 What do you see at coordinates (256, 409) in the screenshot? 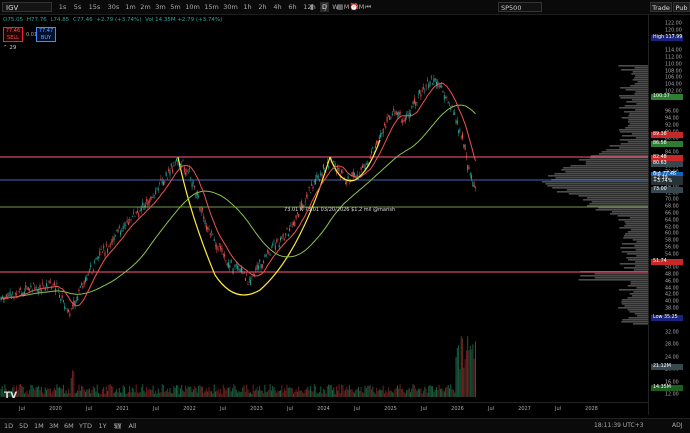
I see `time-tick: 2023` at bounding box center [256, 409].